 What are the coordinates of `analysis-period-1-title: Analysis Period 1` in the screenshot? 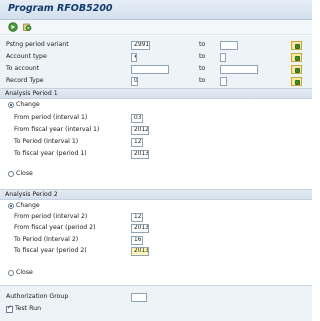 It's located at (31, 93).